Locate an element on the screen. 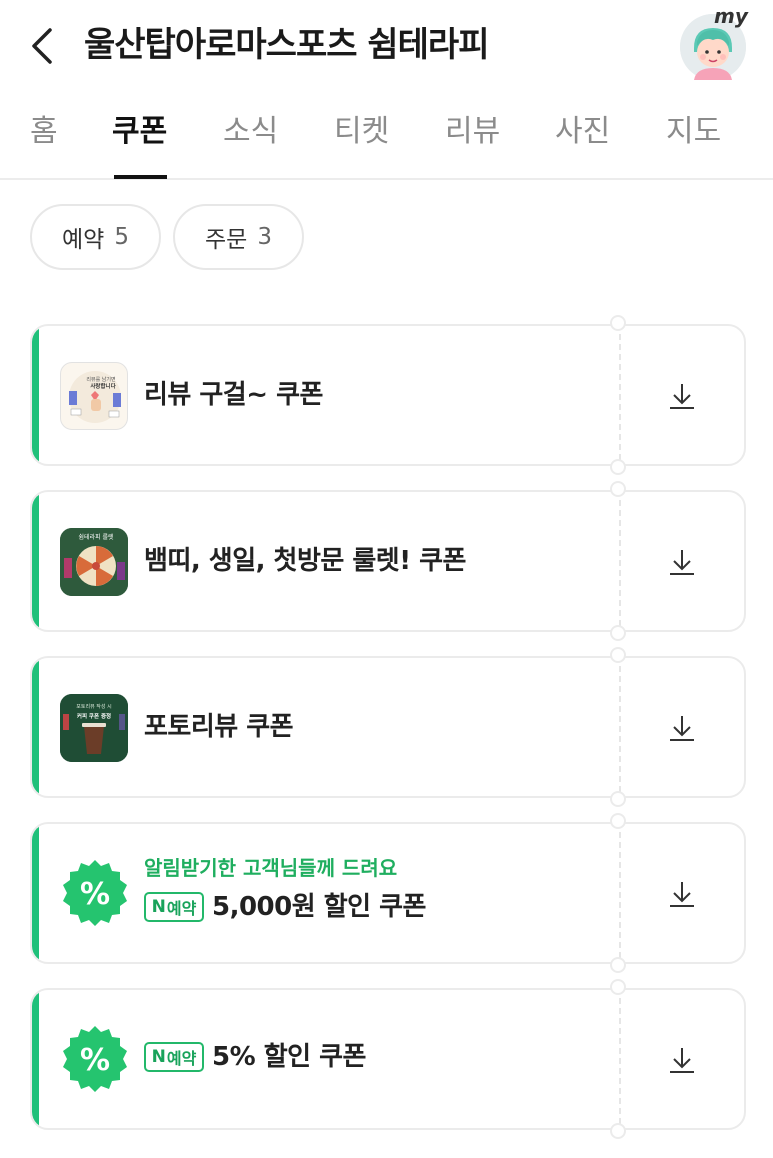 The height and width of the screenshot is (1158, 773). tab-coupon: 쿠폰 is located at coordinates (139, 132).